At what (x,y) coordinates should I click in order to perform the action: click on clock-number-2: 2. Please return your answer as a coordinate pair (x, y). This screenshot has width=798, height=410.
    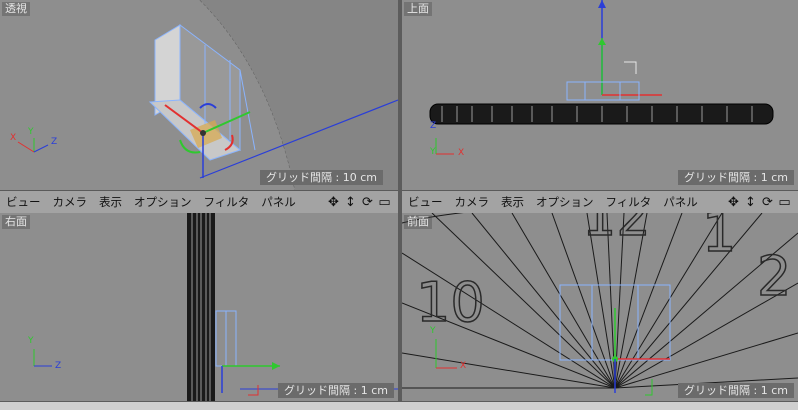
    Looking at the image, I should click on (774, 276).